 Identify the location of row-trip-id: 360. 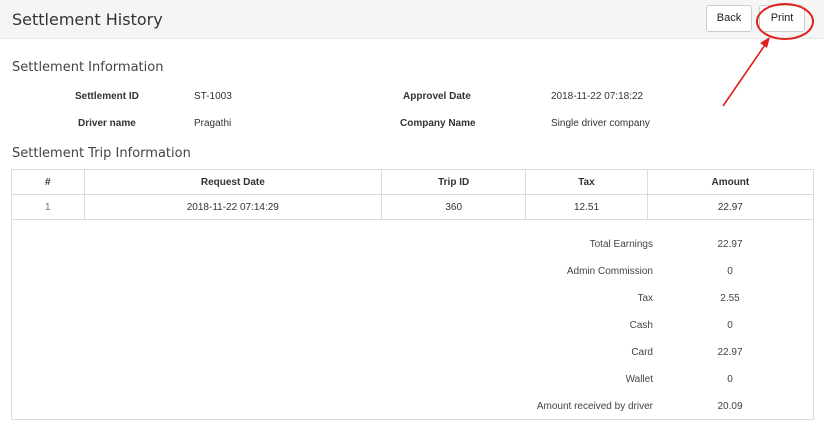
(454, 207).